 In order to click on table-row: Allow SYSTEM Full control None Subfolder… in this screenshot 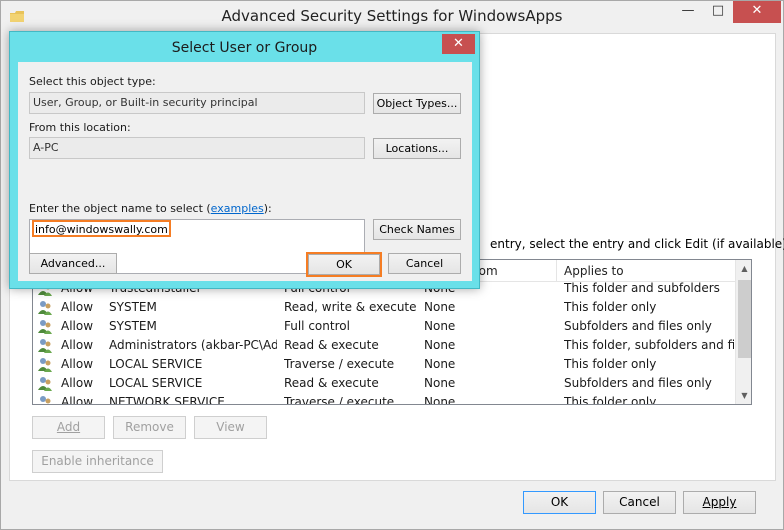, I will do `click(384, 326)`.